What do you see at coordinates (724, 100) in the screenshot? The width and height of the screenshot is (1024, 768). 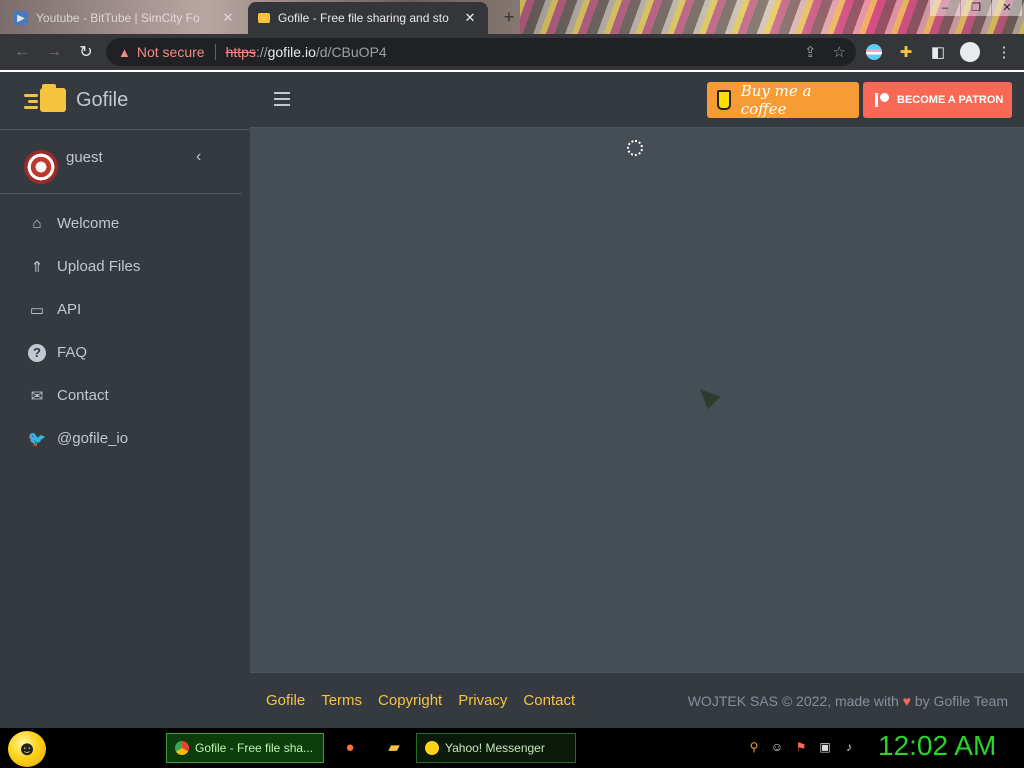 I see `coffee-cup-icon` at bounding box center [724, 100].